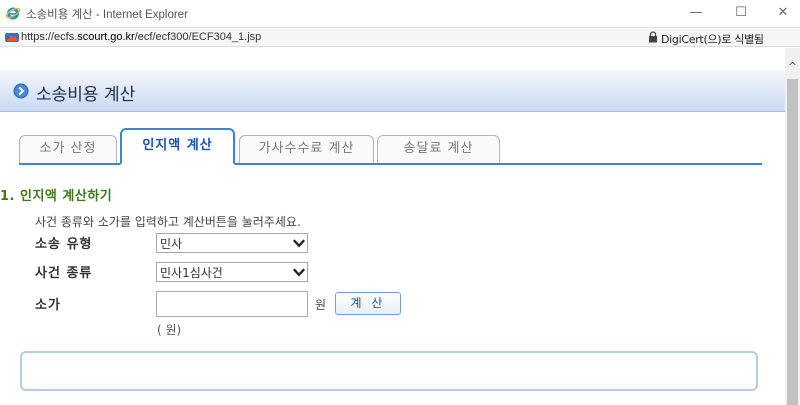 Image resolution: width=800 pixels, height=405 pixels. Describe the element at coordinates (782, 13) in the screenshot. I see `close-button: ✕` at that location.